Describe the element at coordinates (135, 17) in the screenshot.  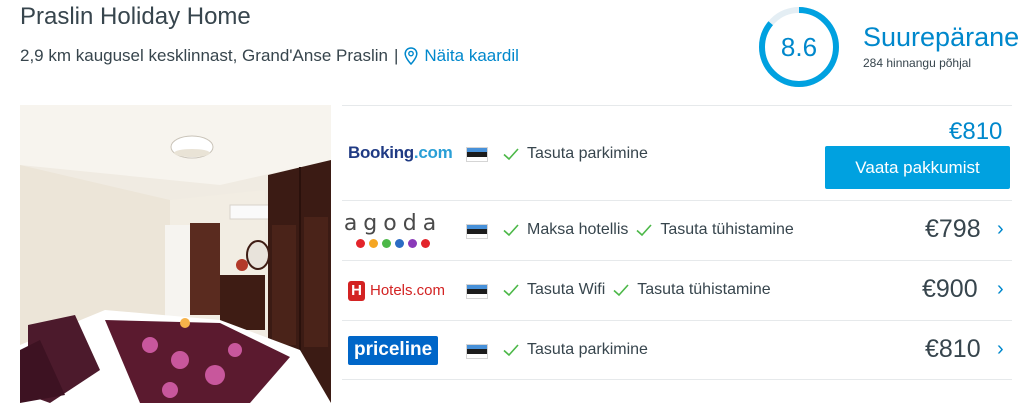
I see `hotel-title: Praslin Holiday Home` at that location.